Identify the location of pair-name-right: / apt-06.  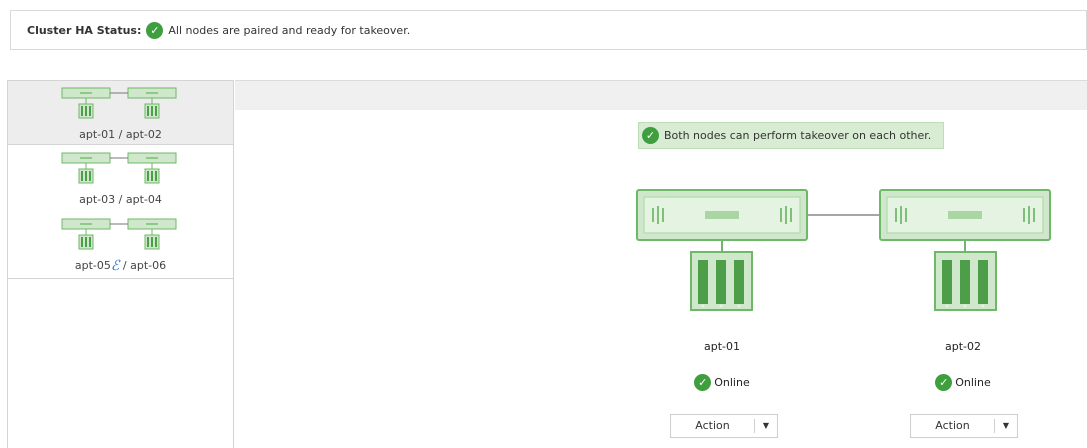
(143, 265).